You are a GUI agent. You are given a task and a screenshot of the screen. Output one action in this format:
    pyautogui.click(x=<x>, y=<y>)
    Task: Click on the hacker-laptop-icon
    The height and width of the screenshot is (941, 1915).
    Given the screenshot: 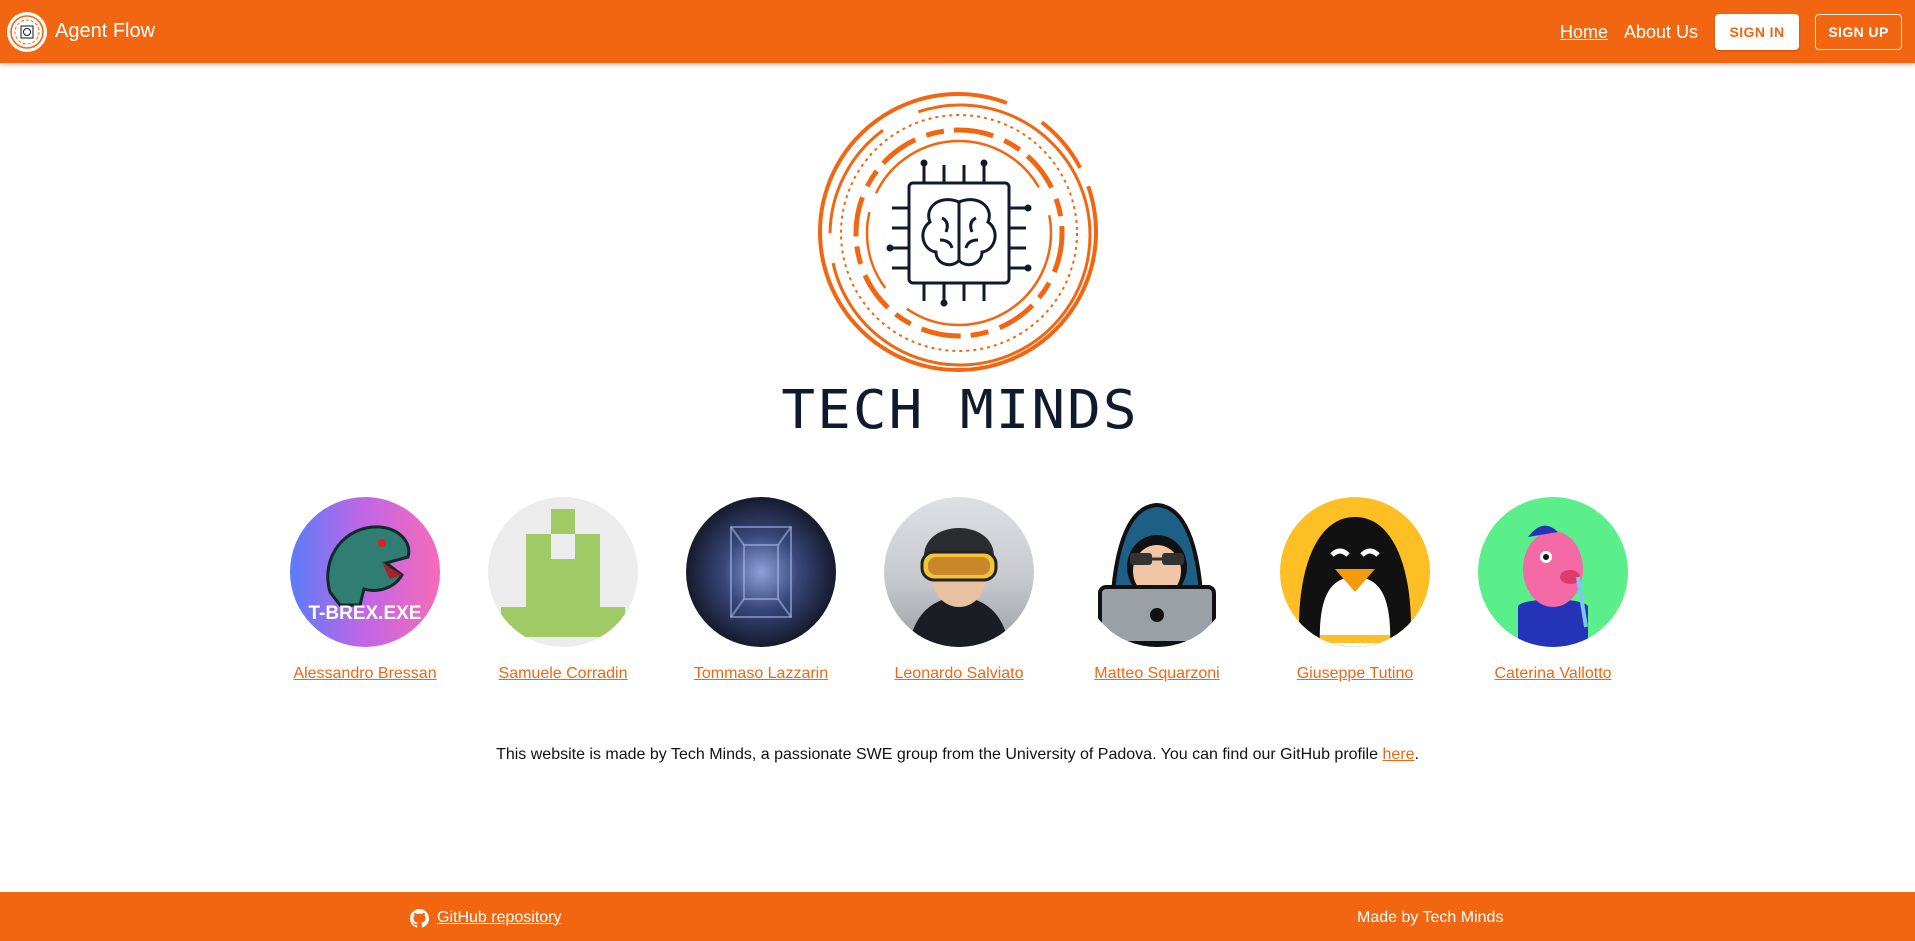 What is the action you would take?
    pyautogui.click(x=1157, y=574)
    